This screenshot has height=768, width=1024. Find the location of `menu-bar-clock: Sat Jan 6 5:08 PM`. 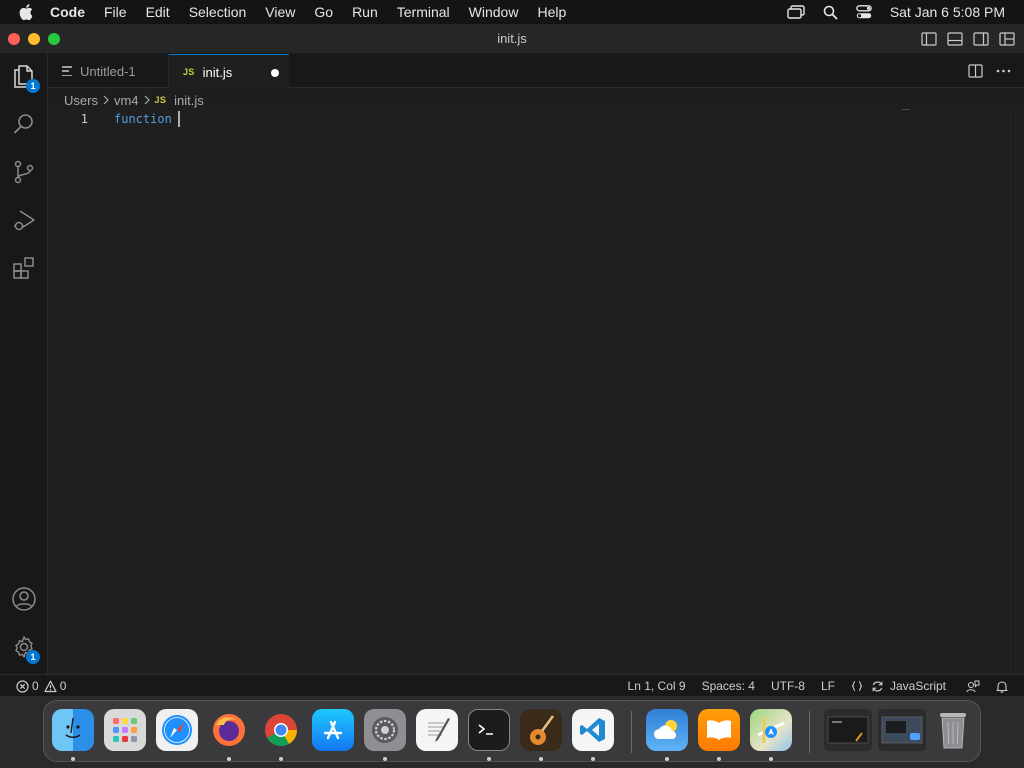

menu-bar-clock: Sat Jan 6 5:08 PM is located at coordinates (947, 12).